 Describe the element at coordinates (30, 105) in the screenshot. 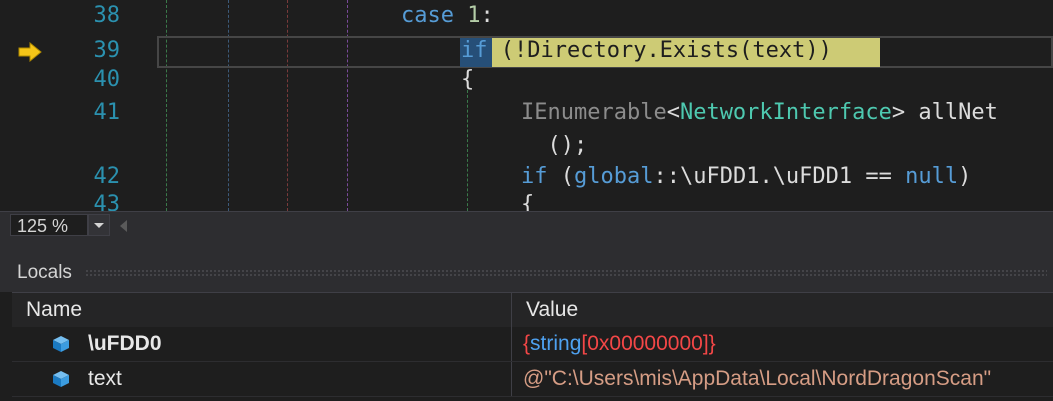

I see `indicator-margin` at that location.